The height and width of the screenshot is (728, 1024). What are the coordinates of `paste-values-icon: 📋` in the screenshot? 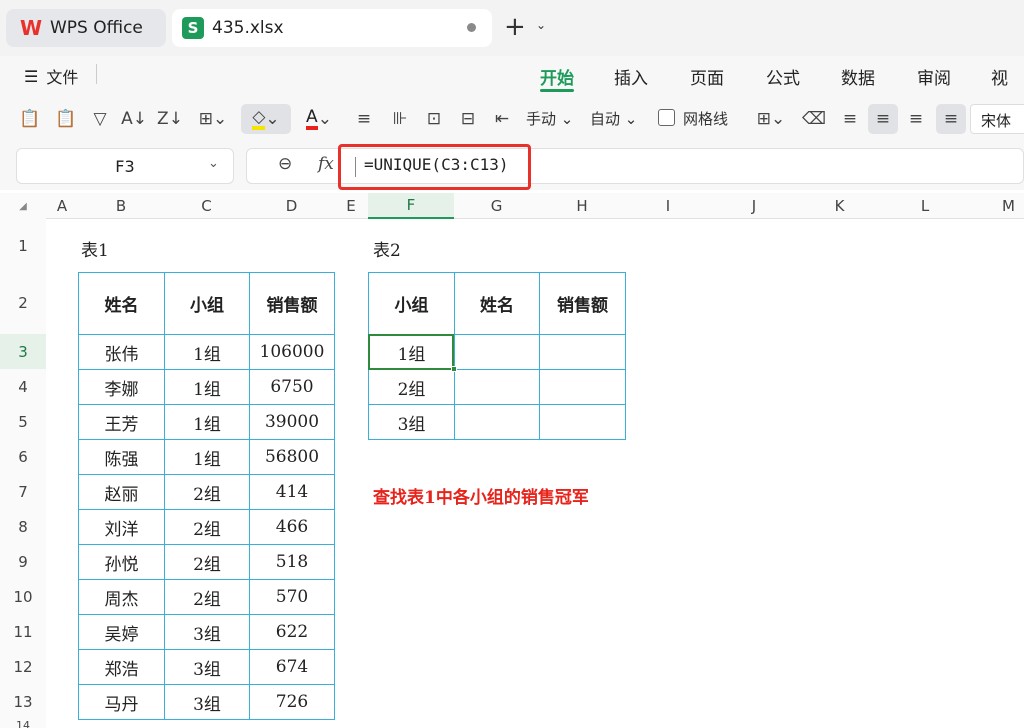 It's located at (30, 119).